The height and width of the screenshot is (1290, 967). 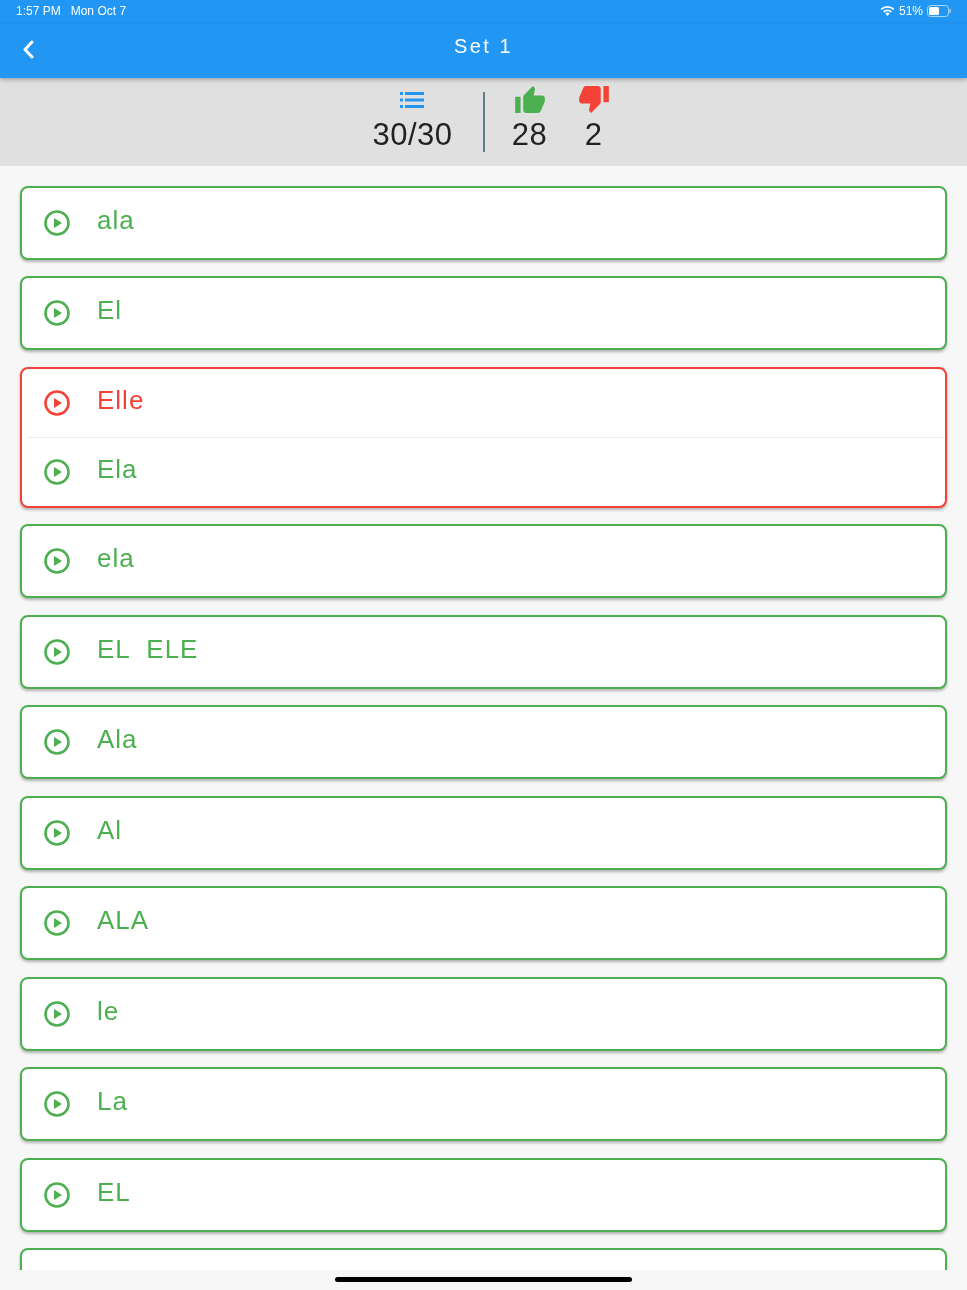 What do you see at coordinates (110, 311) in the screenshot?
I see `word-text: El` at bounding box center [110, 311].